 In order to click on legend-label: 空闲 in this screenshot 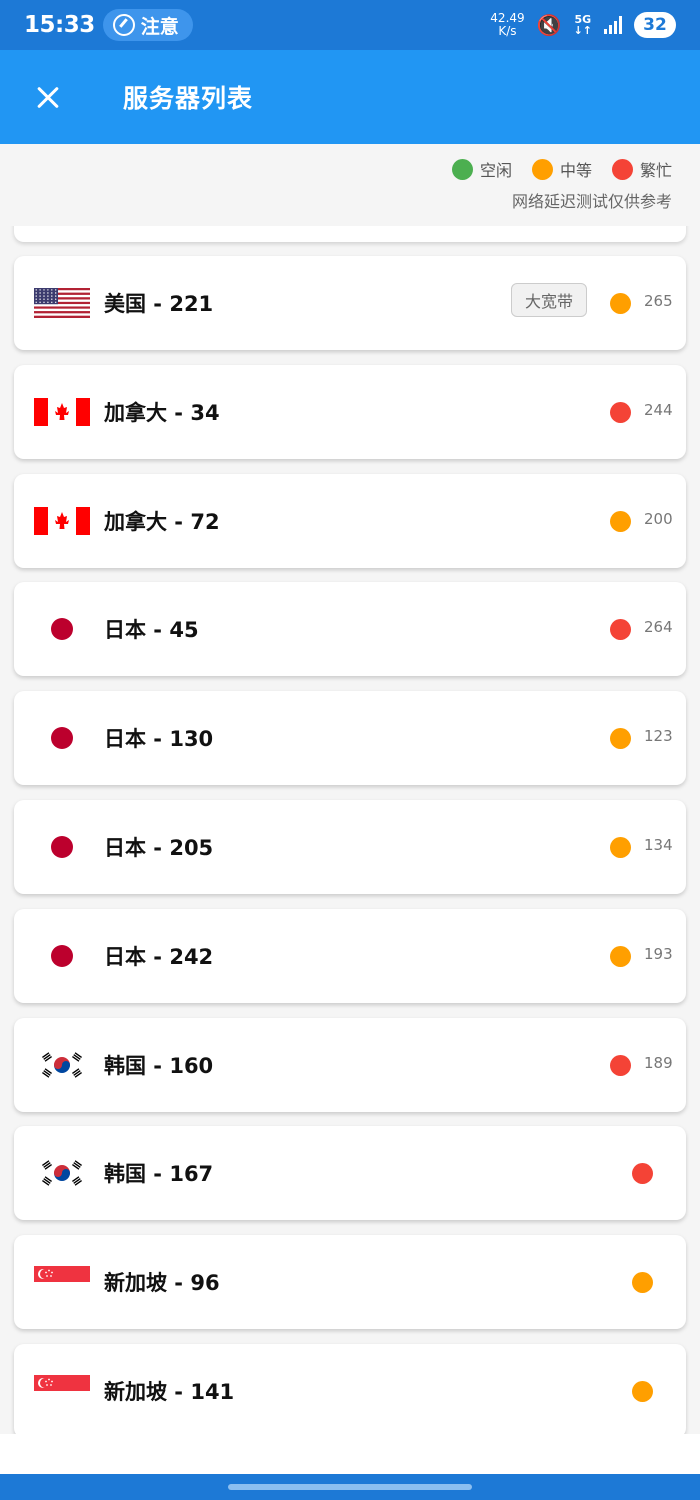, I will do `click(495, 170)`.